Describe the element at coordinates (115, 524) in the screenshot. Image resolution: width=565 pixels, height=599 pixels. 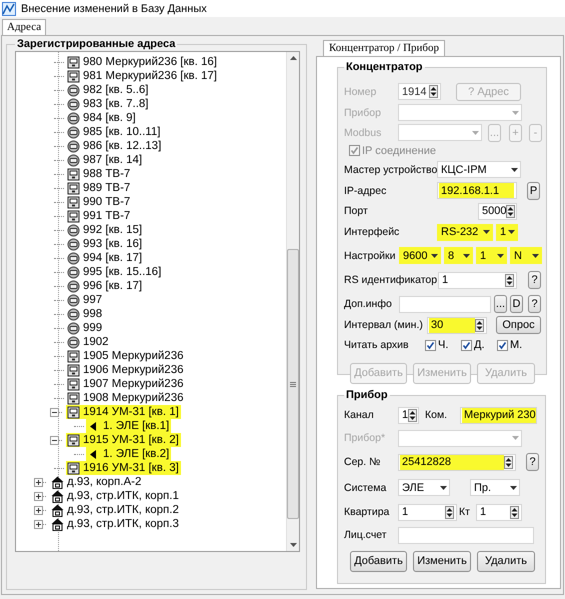
I see `tree-item: д.93, стр.ИТК, корп.3` at that location.